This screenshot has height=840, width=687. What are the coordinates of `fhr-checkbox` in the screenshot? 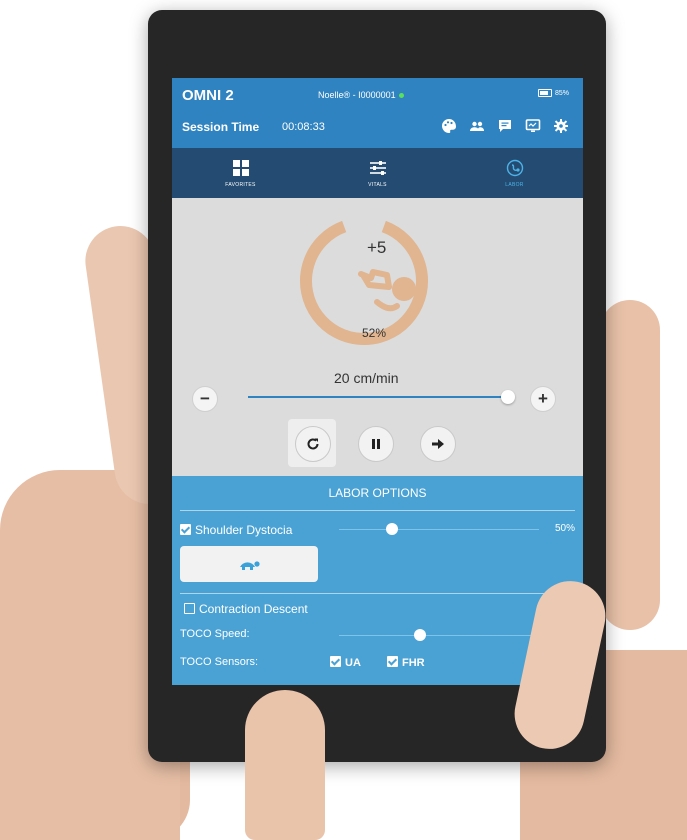 It's located at (392, 661).